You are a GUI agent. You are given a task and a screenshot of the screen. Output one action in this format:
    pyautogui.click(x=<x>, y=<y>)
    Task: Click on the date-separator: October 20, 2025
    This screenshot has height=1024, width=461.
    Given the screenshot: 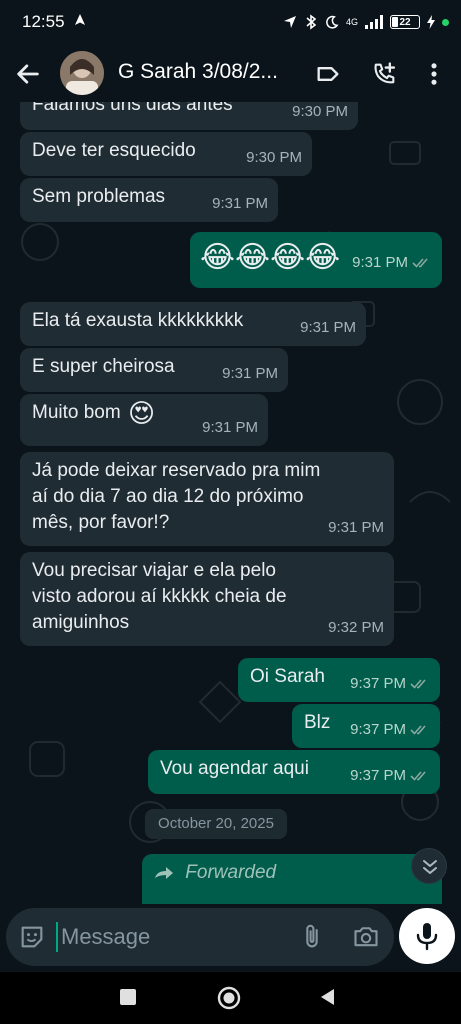 What is the action you would take?
    pyautogui.click(x=216, y=824)
    